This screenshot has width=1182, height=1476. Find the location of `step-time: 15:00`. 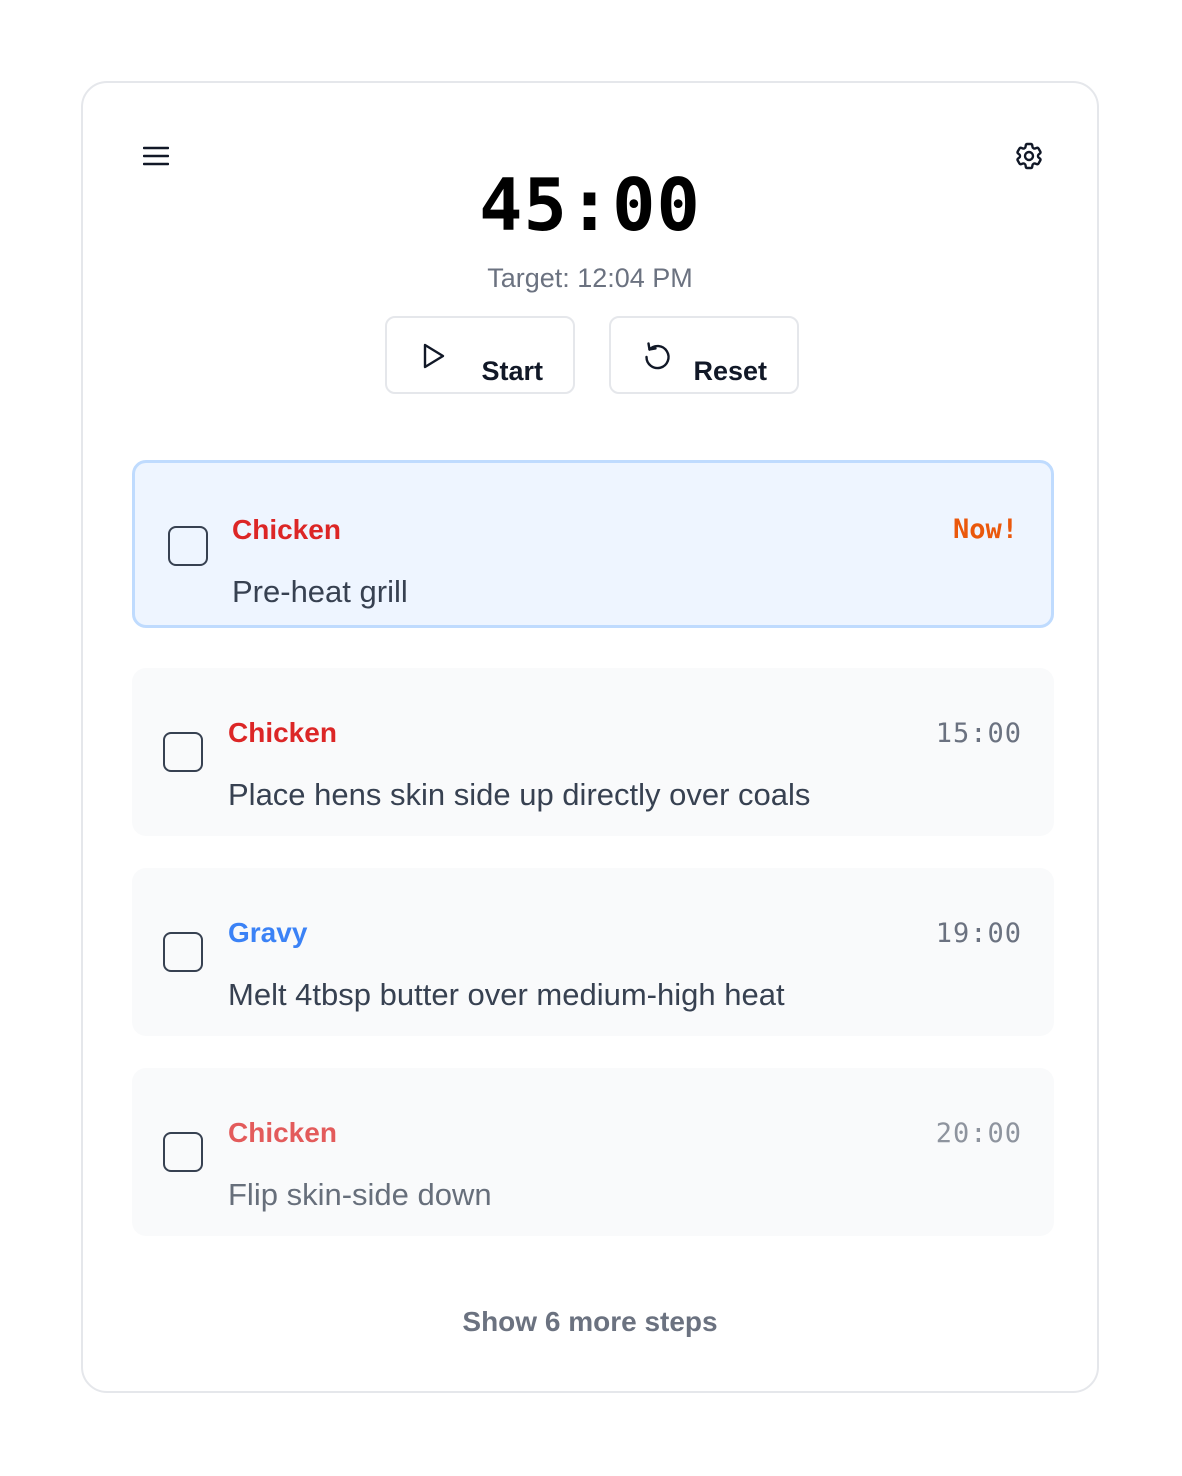

step-time: 15:00 is located at coordinates (978, 733).